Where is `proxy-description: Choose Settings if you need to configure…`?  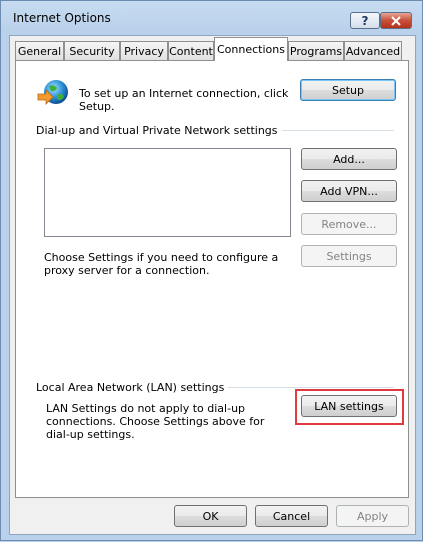 proxy-description: Choose Settings if you need to configure… is located at coordinates (161, 264).